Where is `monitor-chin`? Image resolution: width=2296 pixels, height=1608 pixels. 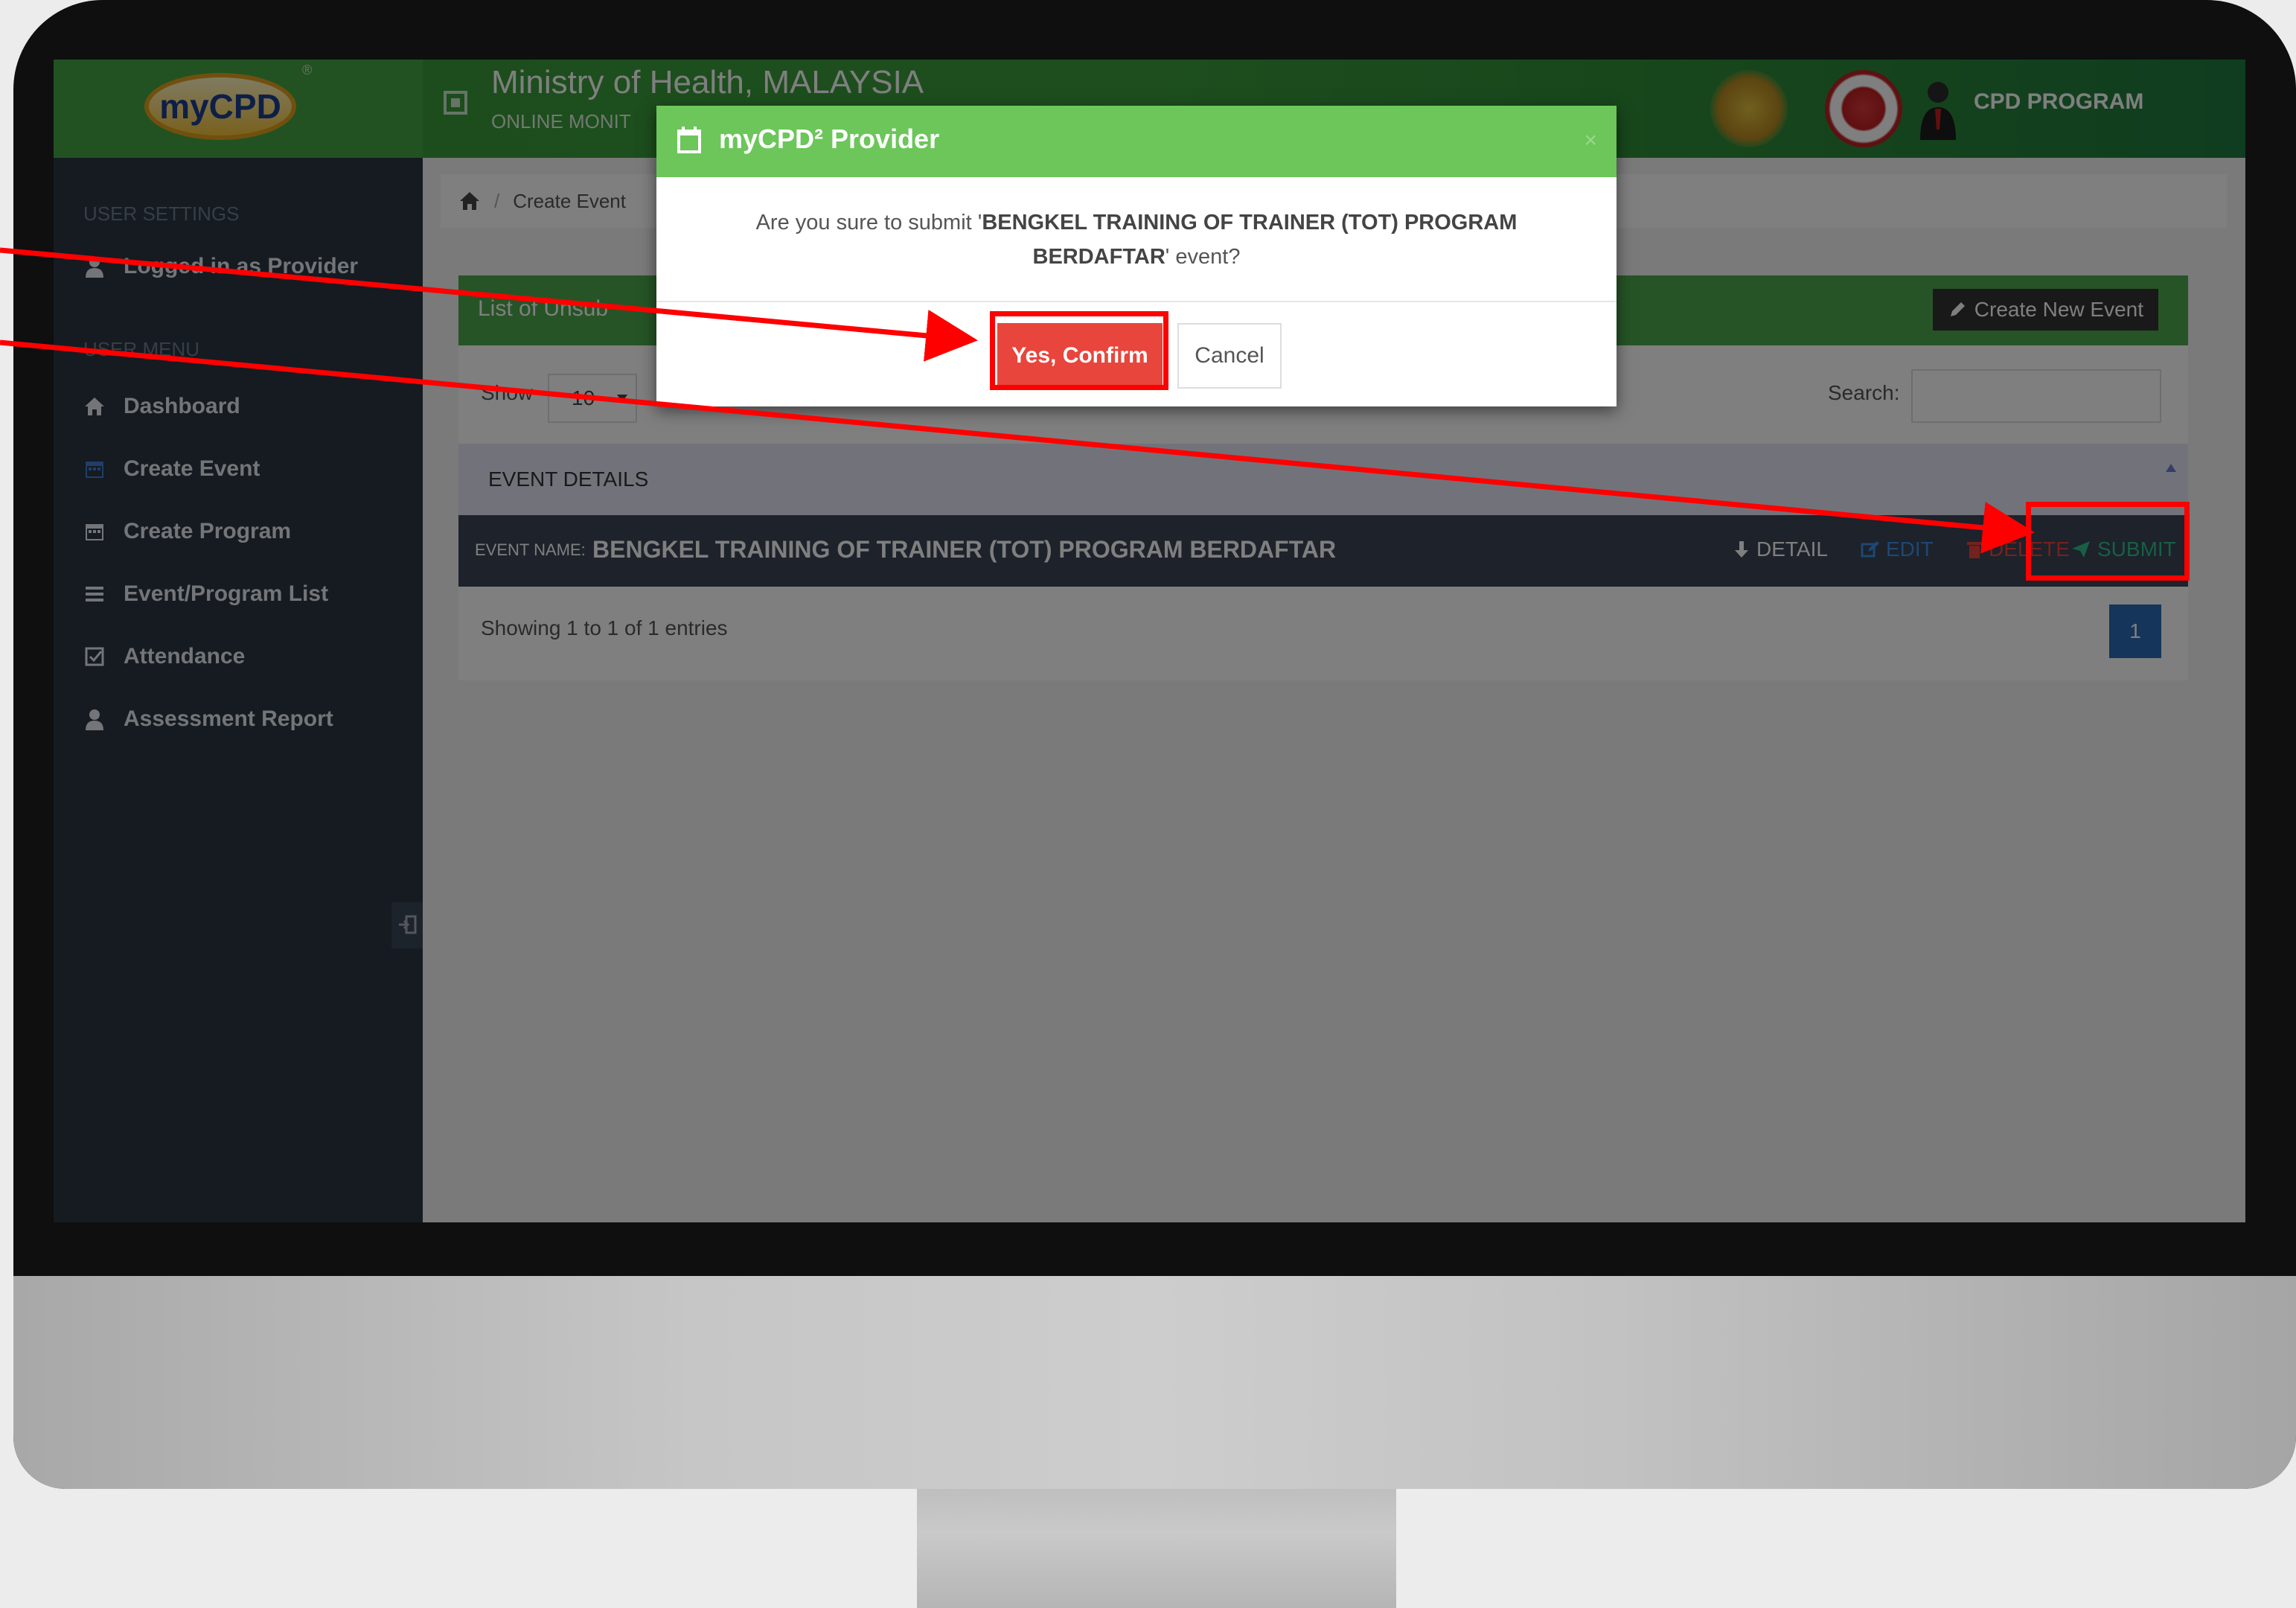
monitor-chin is located at coordinates (1154, 1383).